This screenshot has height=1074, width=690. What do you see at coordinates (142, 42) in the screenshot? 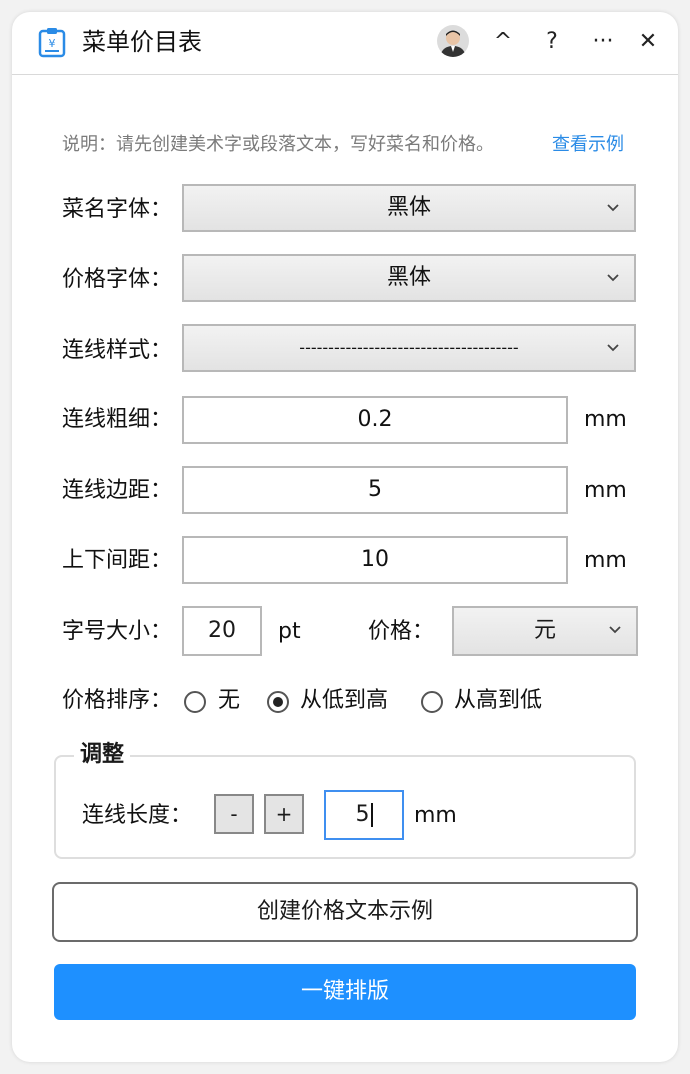
I see `app-title: 菜单价目表` at bounding box center [142, 42].